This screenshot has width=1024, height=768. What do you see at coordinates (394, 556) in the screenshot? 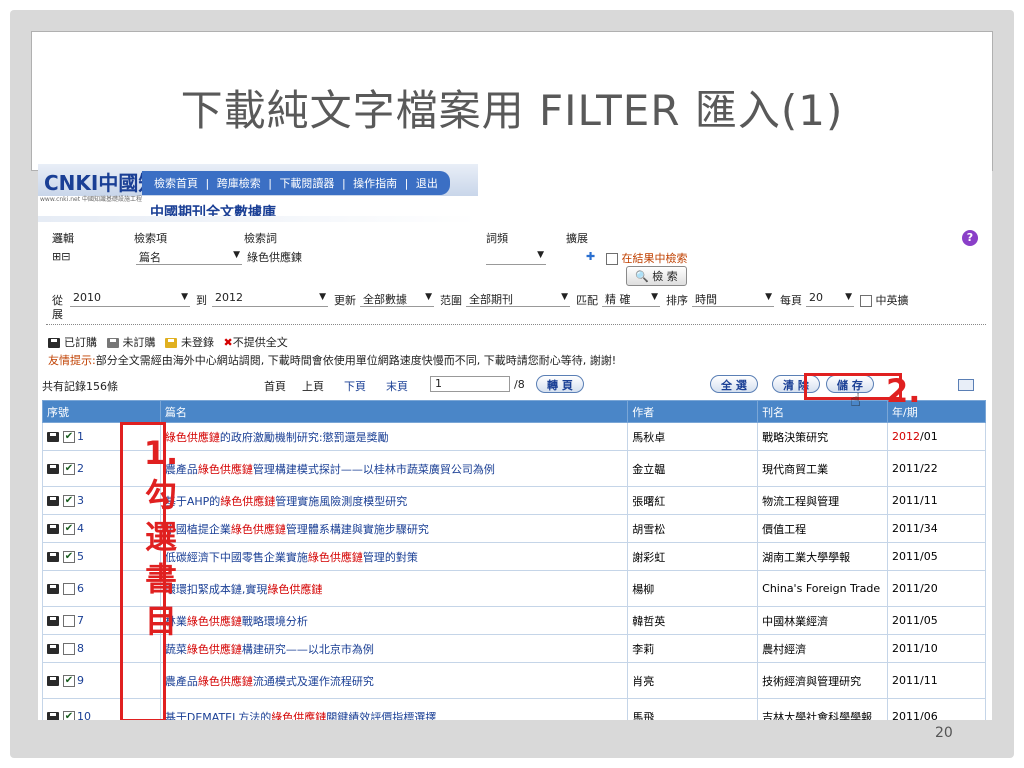
I see `article-title-link: 低碳經濟下中國零售企業實施綠色供應鏈管理的對策` at bounding box center [394, 556].